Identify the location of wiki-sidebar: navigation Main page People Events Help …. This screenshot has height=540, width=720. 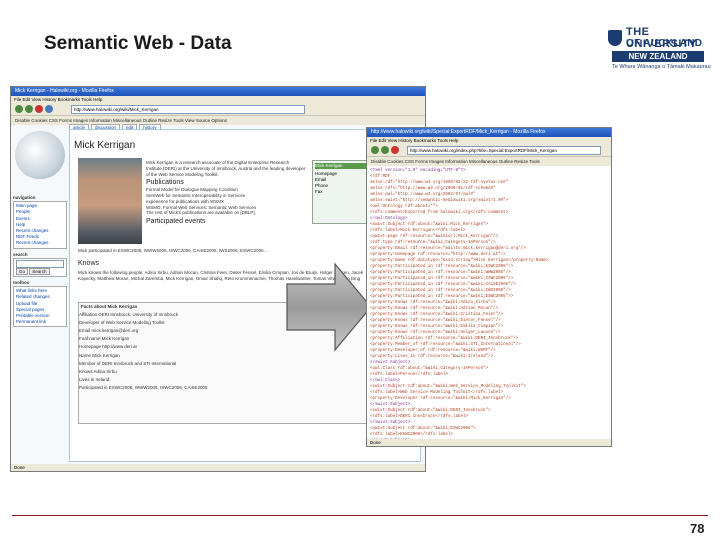
(40, 261).